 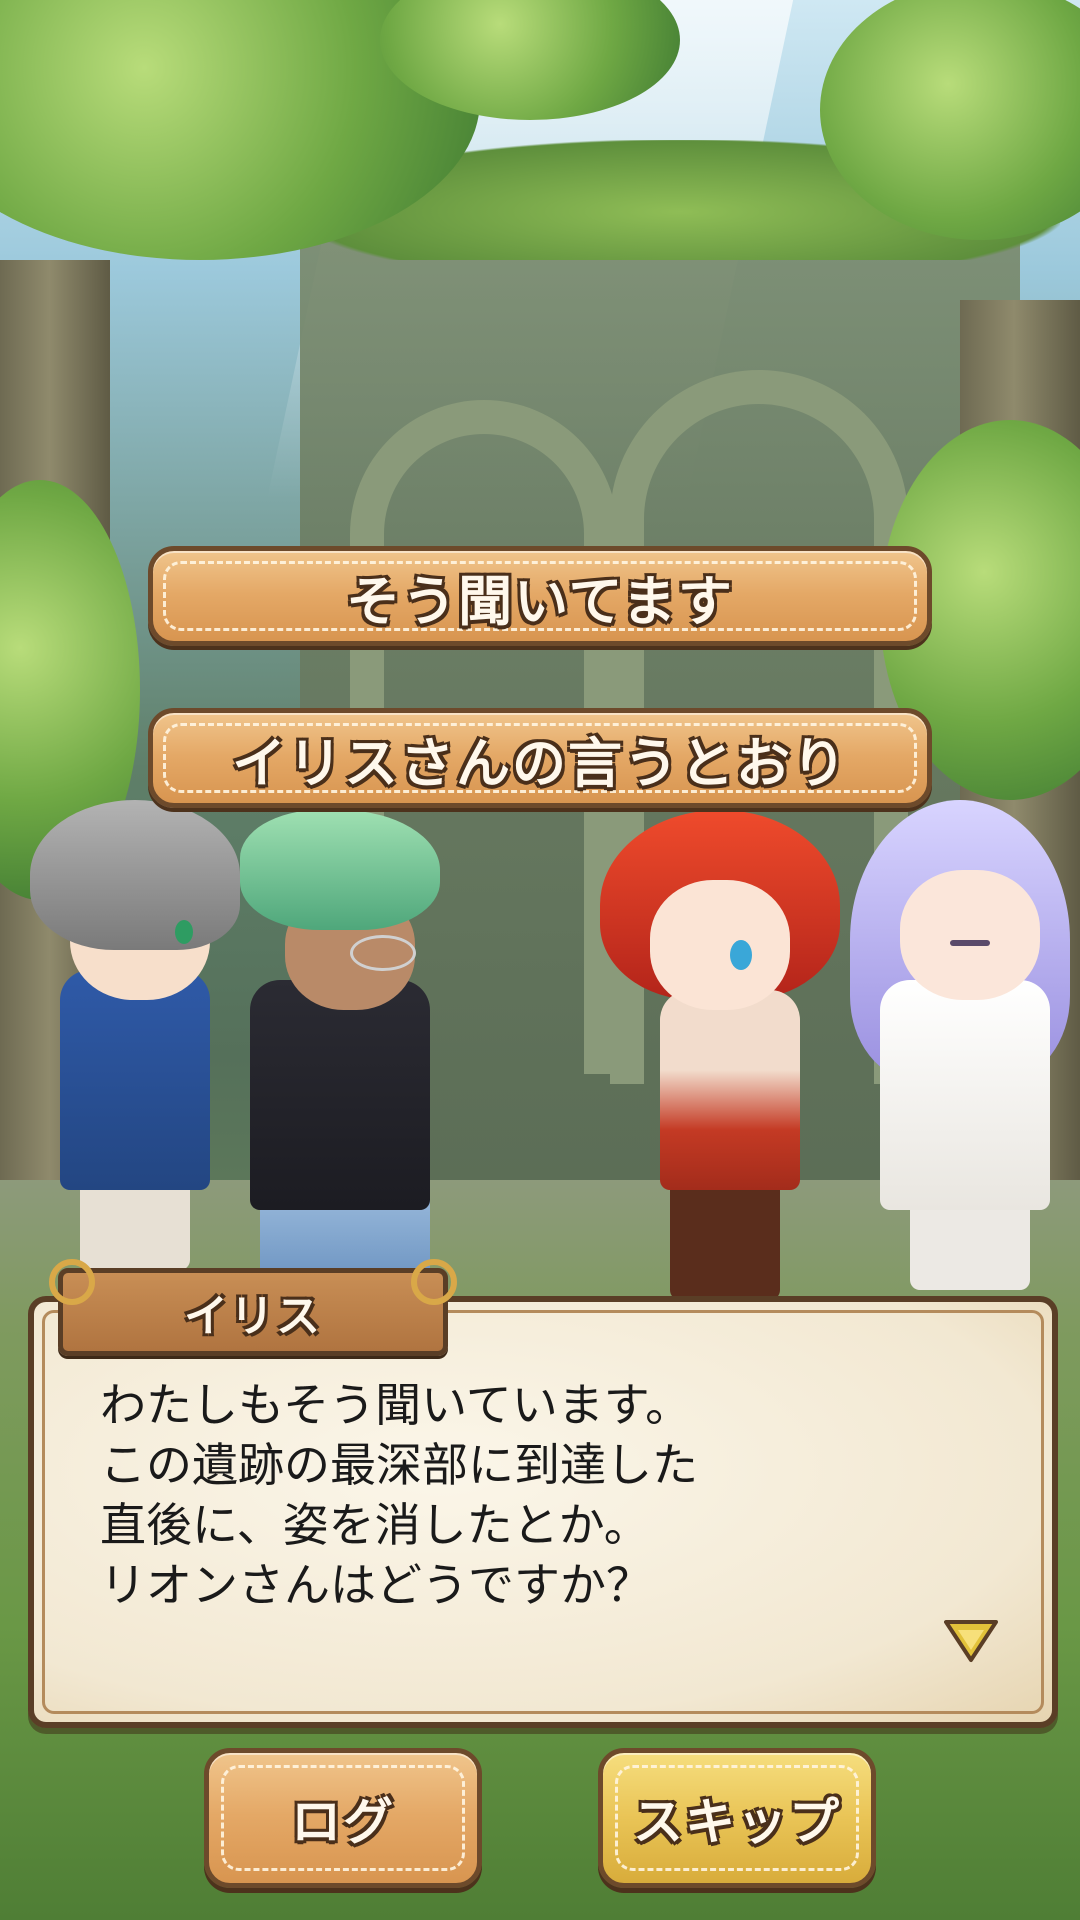 I want to click on skip-button-label: スキップ, so click(x=737, y=1822).